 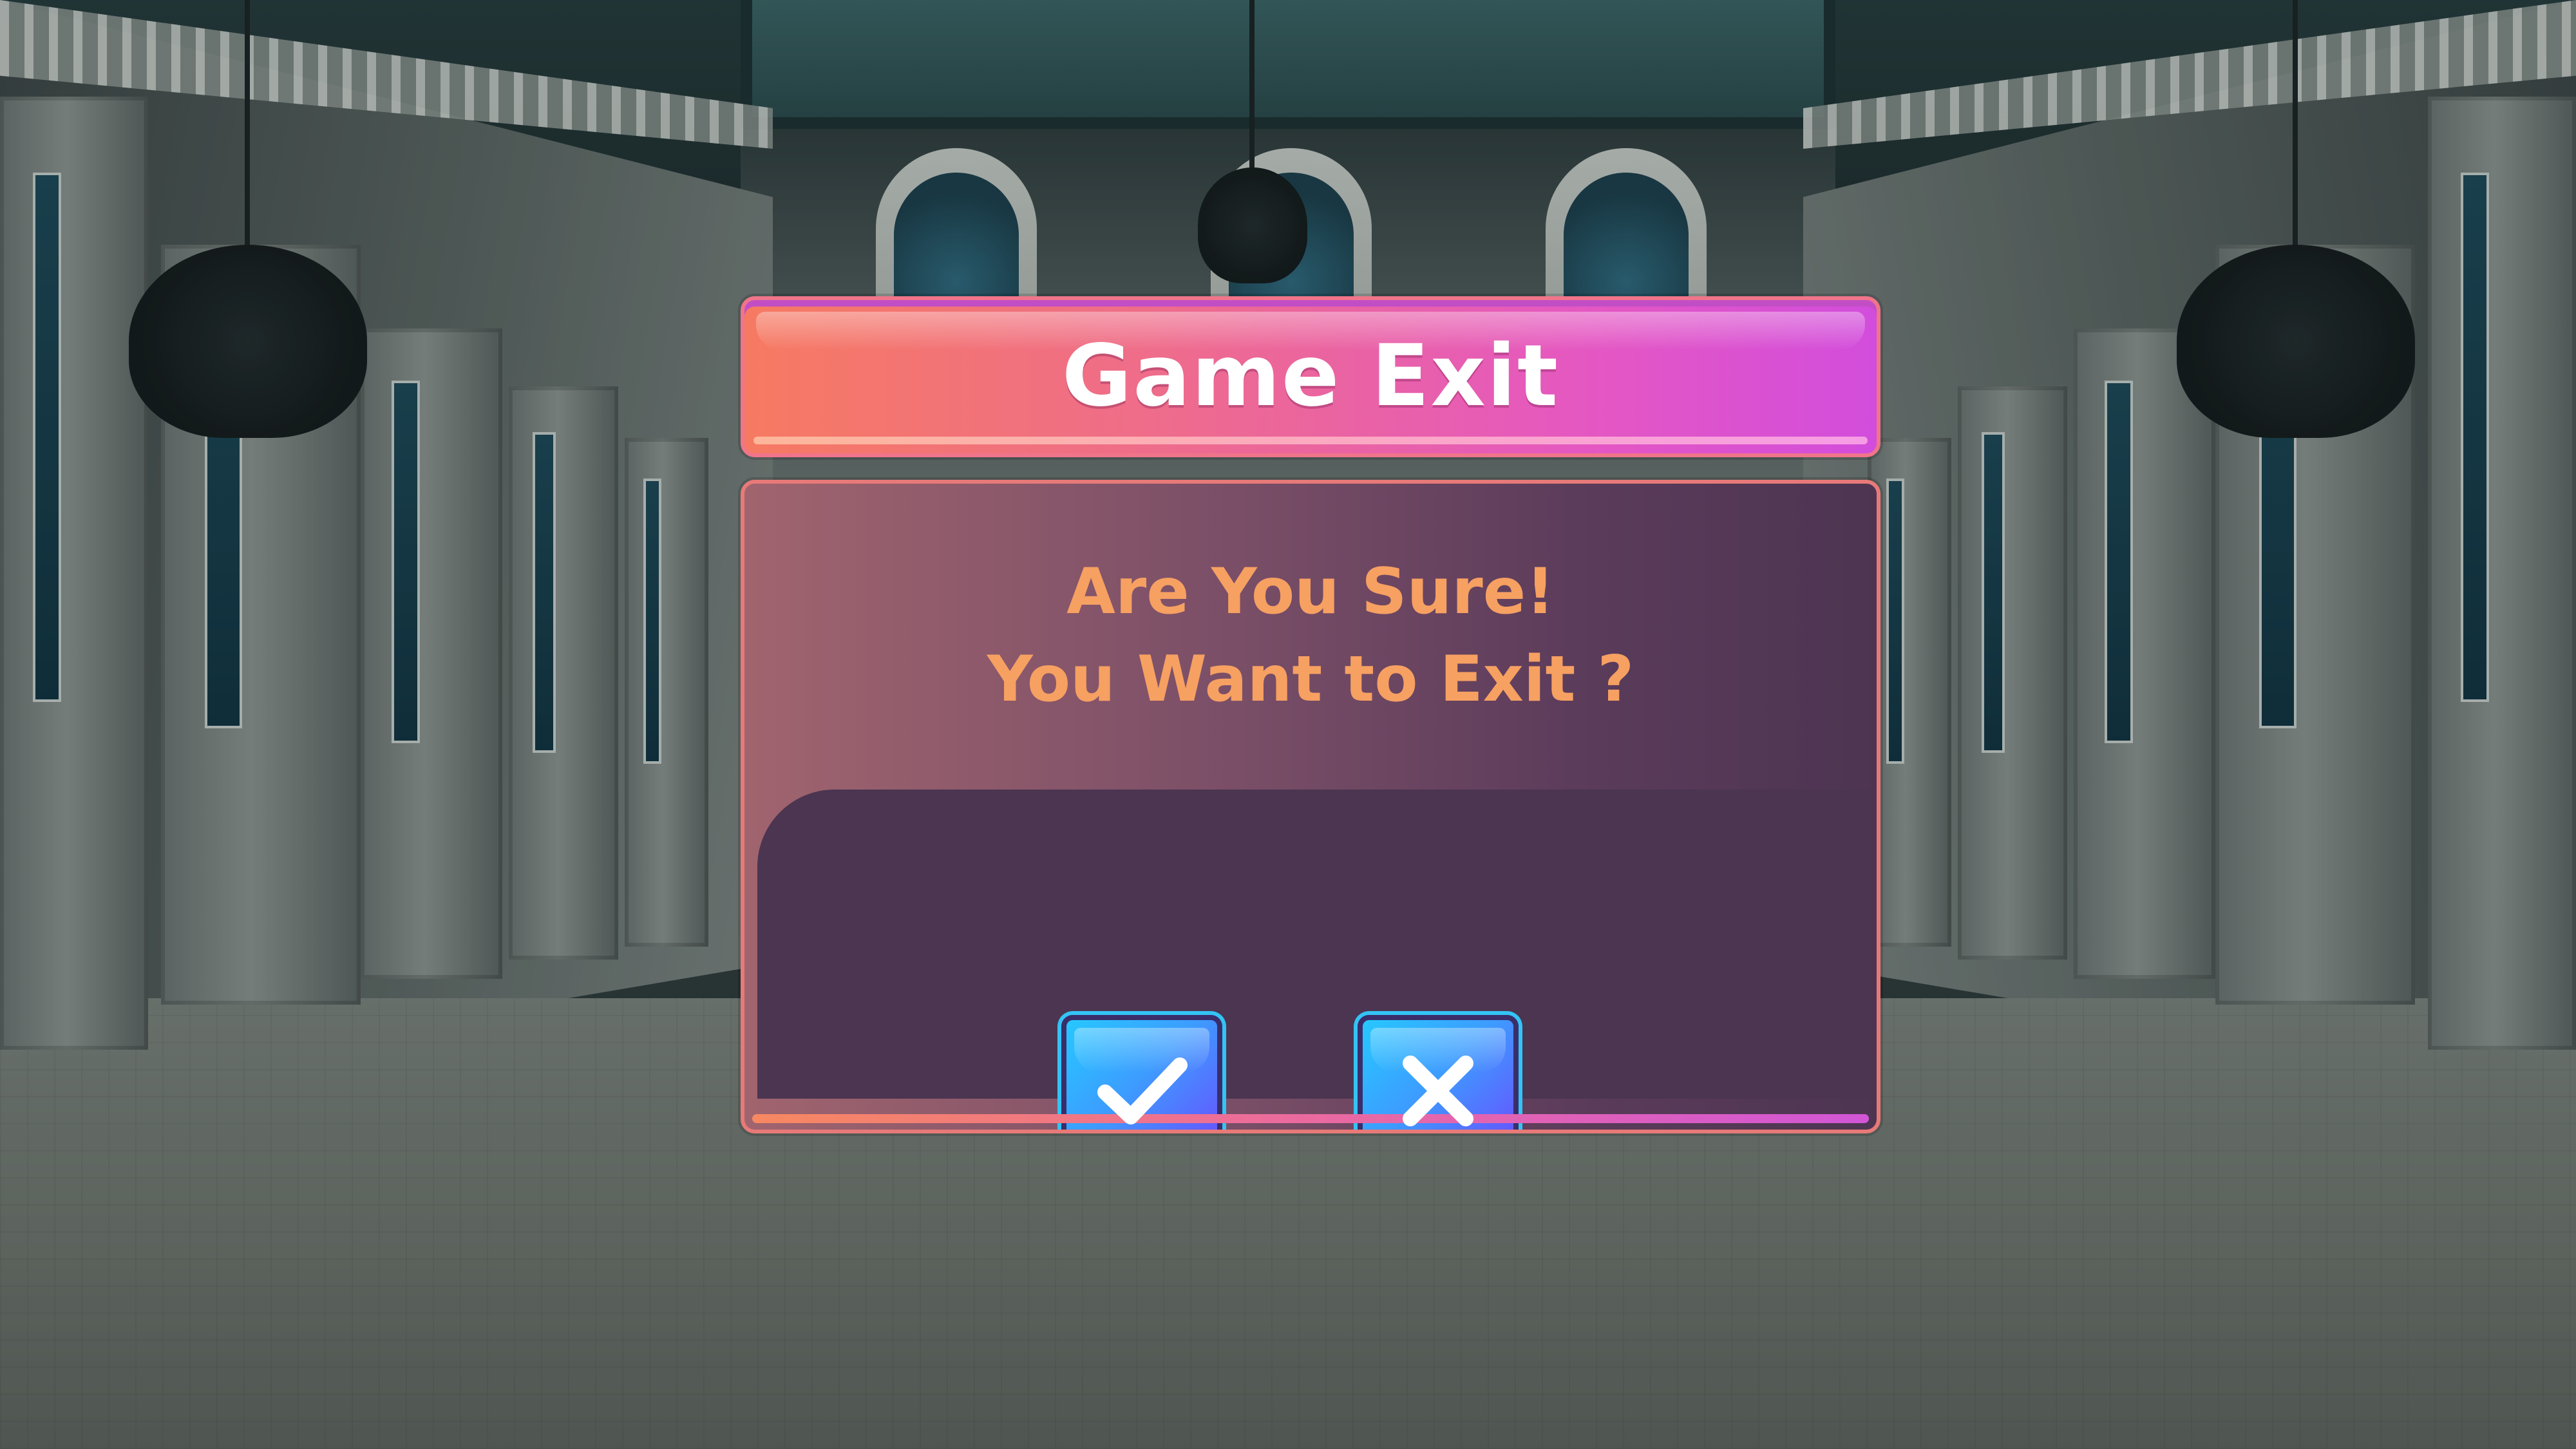 I want to click on dialog-title: Game Exit, so click(x=1310, y=377).